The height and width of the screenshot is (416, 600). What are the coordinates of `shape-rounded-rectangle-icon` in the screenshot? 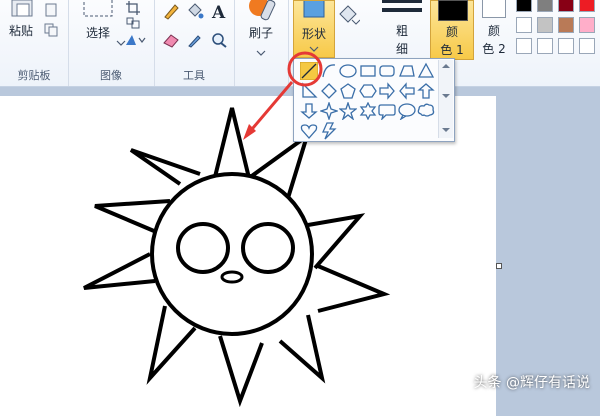 It's located at (387, 71).